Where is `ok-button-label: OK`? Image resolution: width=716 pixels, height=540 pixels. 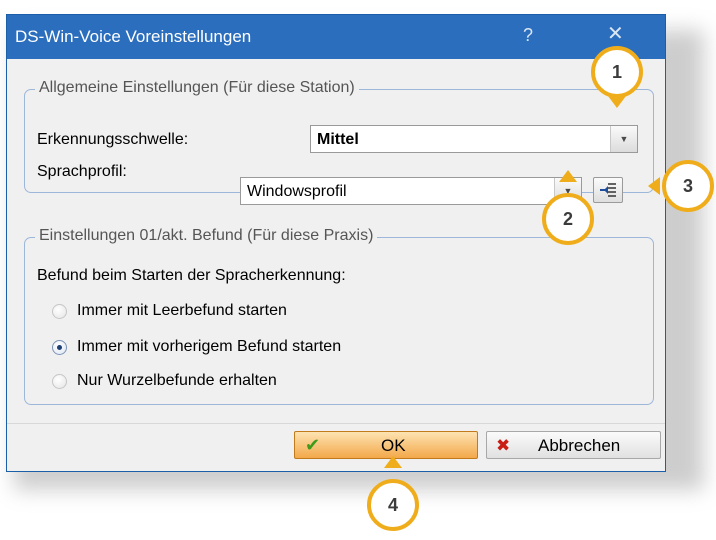 ok-button-label: OK is located at coordinates (393, 445).